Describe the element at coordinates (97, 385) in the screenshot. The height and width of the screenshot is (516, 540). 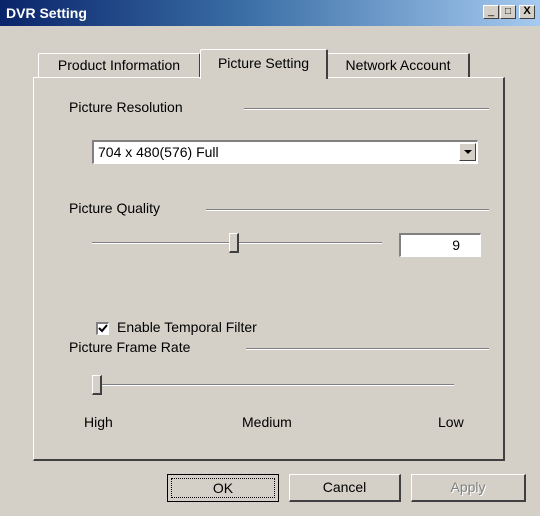
I see `frame-rate-slider-thumb` at that location.